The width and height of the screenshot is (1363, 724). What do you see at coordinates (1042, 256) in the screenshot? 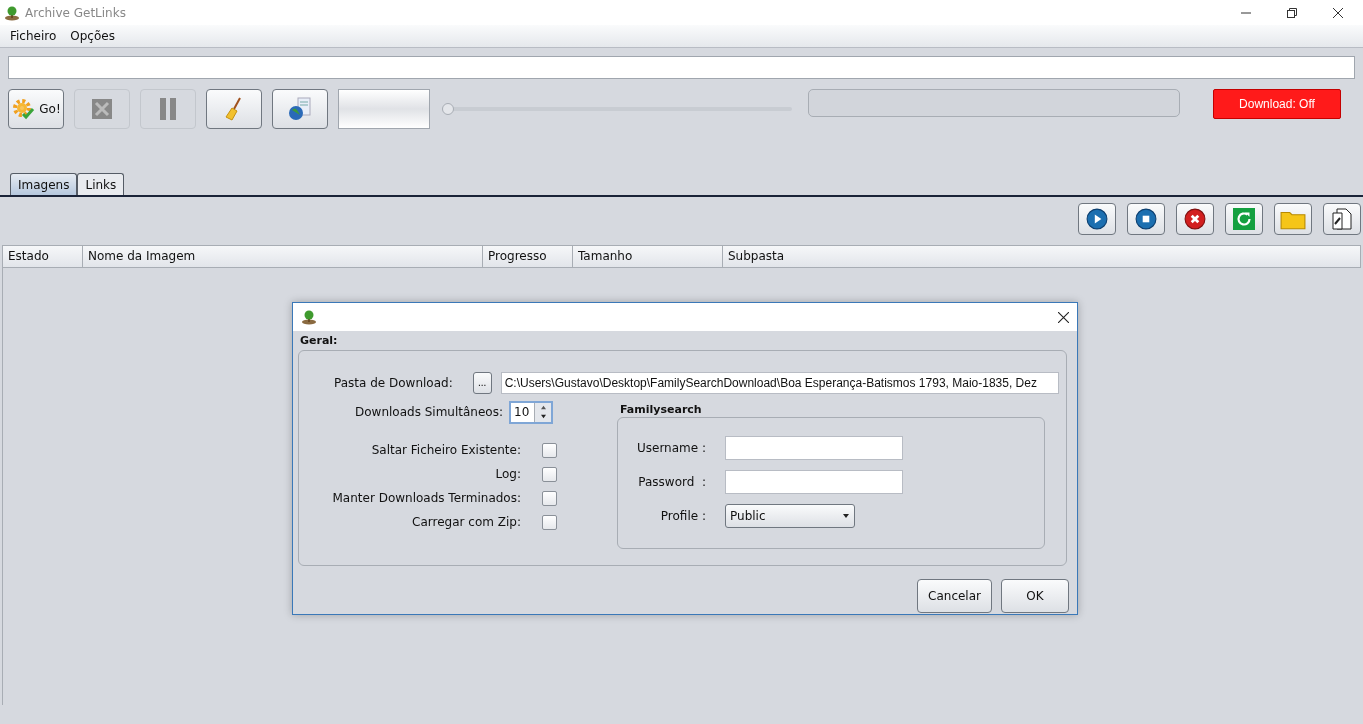
I see `column-header: Subpasta` at bounding box center [1042, 256].